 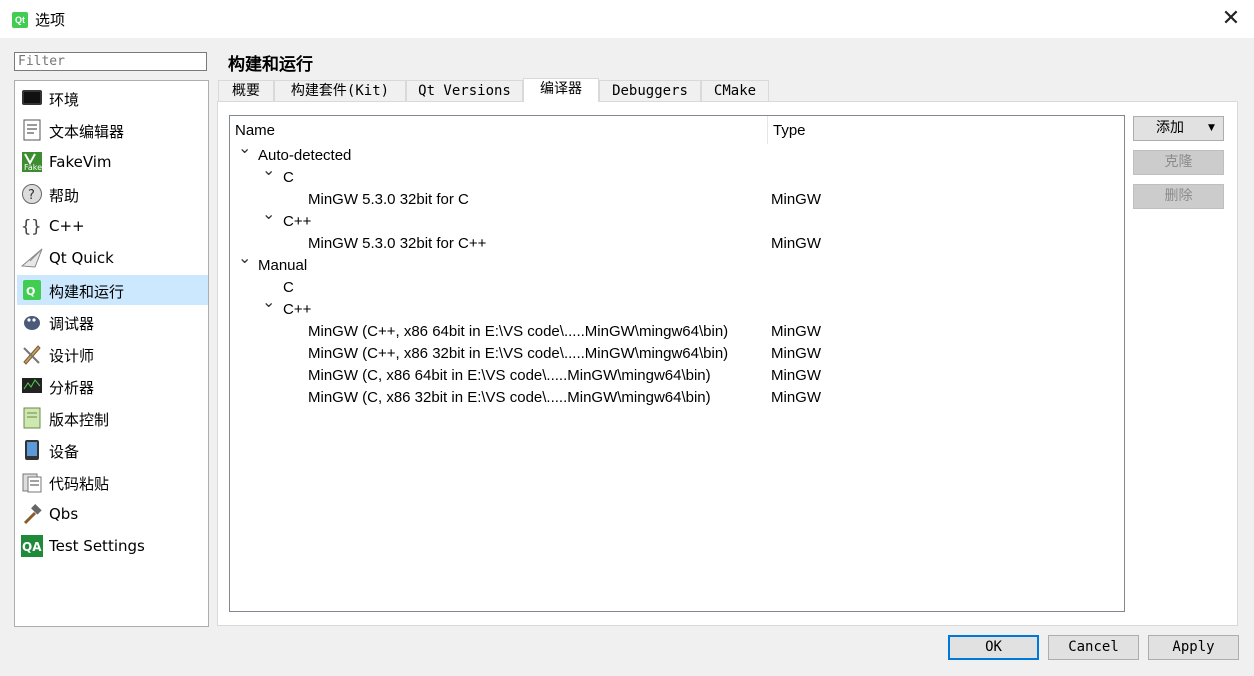 I want to click on fakevim-icon: Fake, so click(x=32, y=162).